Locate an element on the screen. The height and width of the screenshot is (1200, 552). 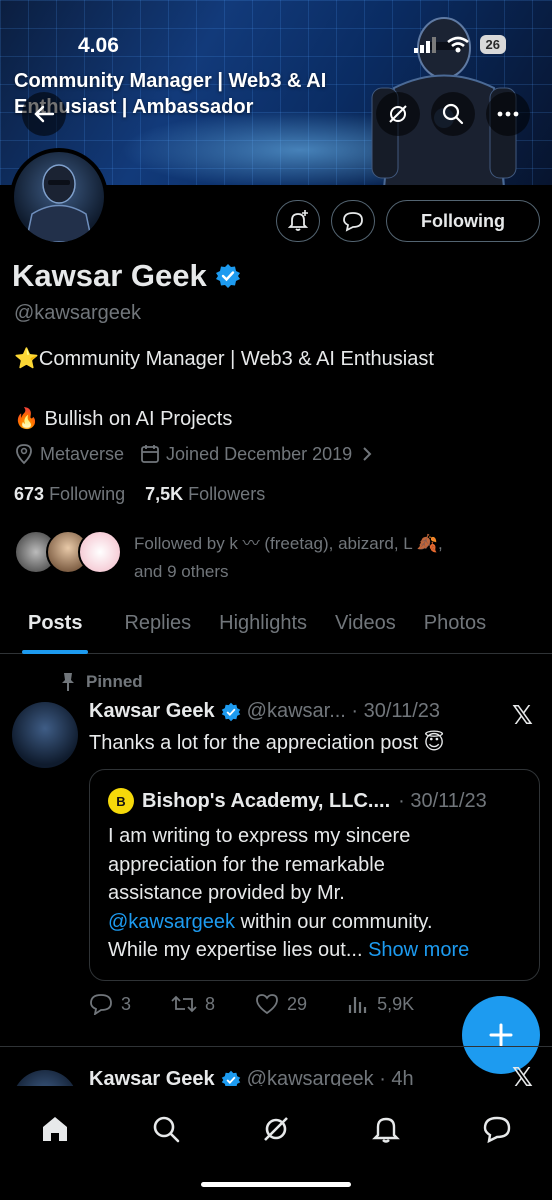
profile-name: Kawsar Geek is located at coordinates (109, 275).